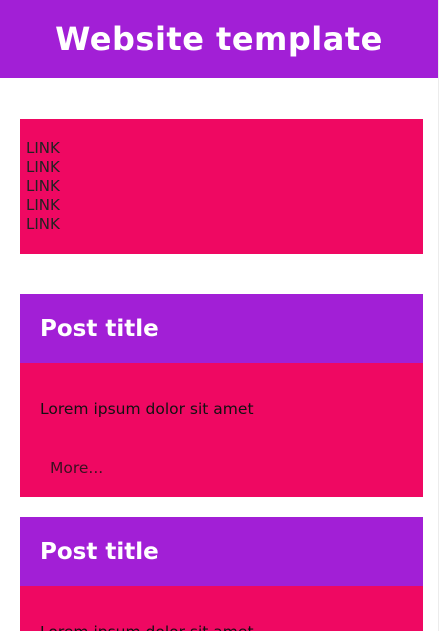 The image size is (439, 631). What do you see at coordinates (224, 167) in the screenshot?
I see `nav-link-2: LINK` at bounding box center [224, 167].